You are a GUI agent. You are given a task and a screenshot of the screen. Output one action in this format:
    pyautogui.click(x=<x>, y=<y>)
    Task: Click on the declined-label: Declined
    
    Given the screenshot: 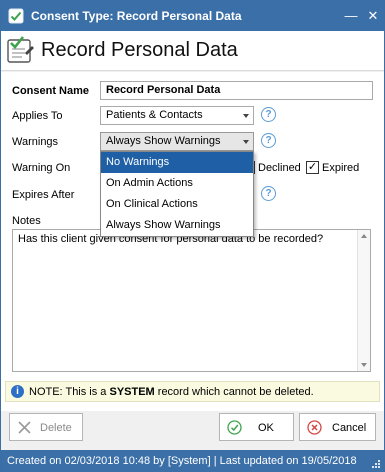 What is the action you would take?
    pyautogui.click(x=279, y=168)
    